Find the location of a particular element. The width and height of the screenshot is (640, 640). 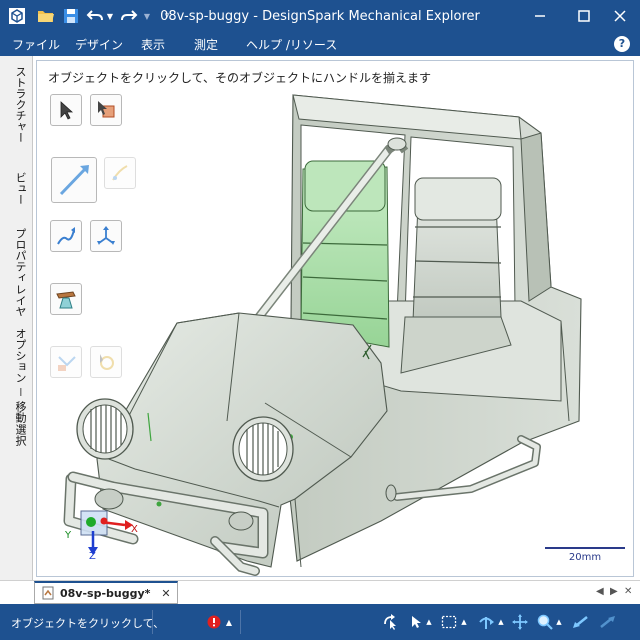

cursor-box-icon is located at coordinates (106, 109).